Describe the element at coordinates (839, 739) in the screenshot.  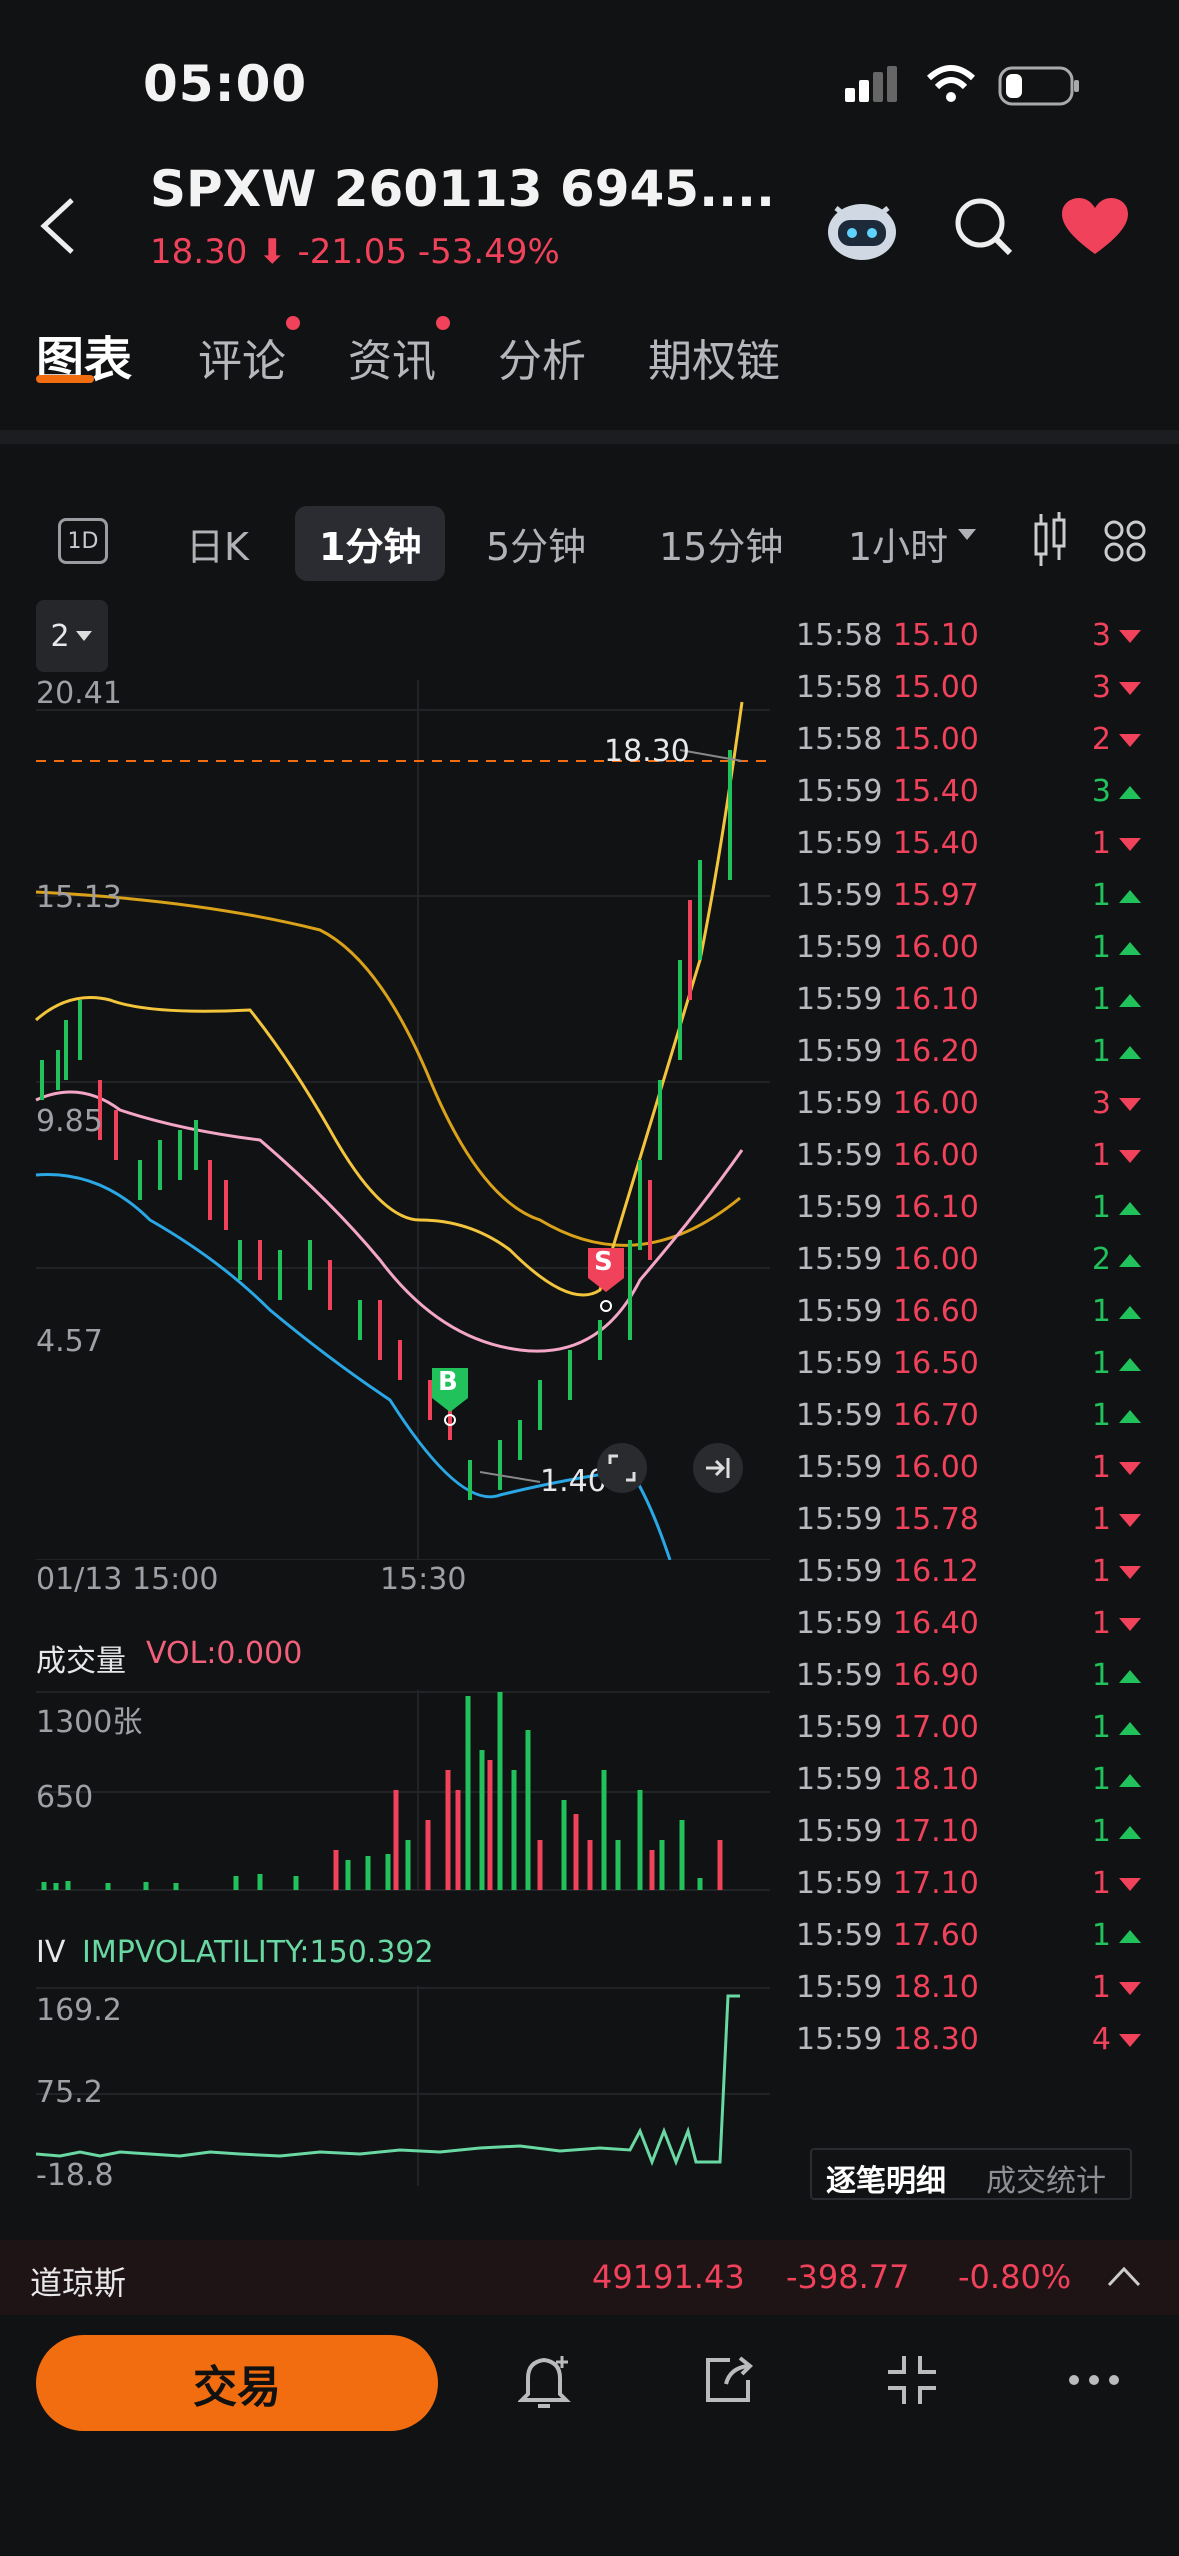
I see `trade-time: 15:58` at that location.